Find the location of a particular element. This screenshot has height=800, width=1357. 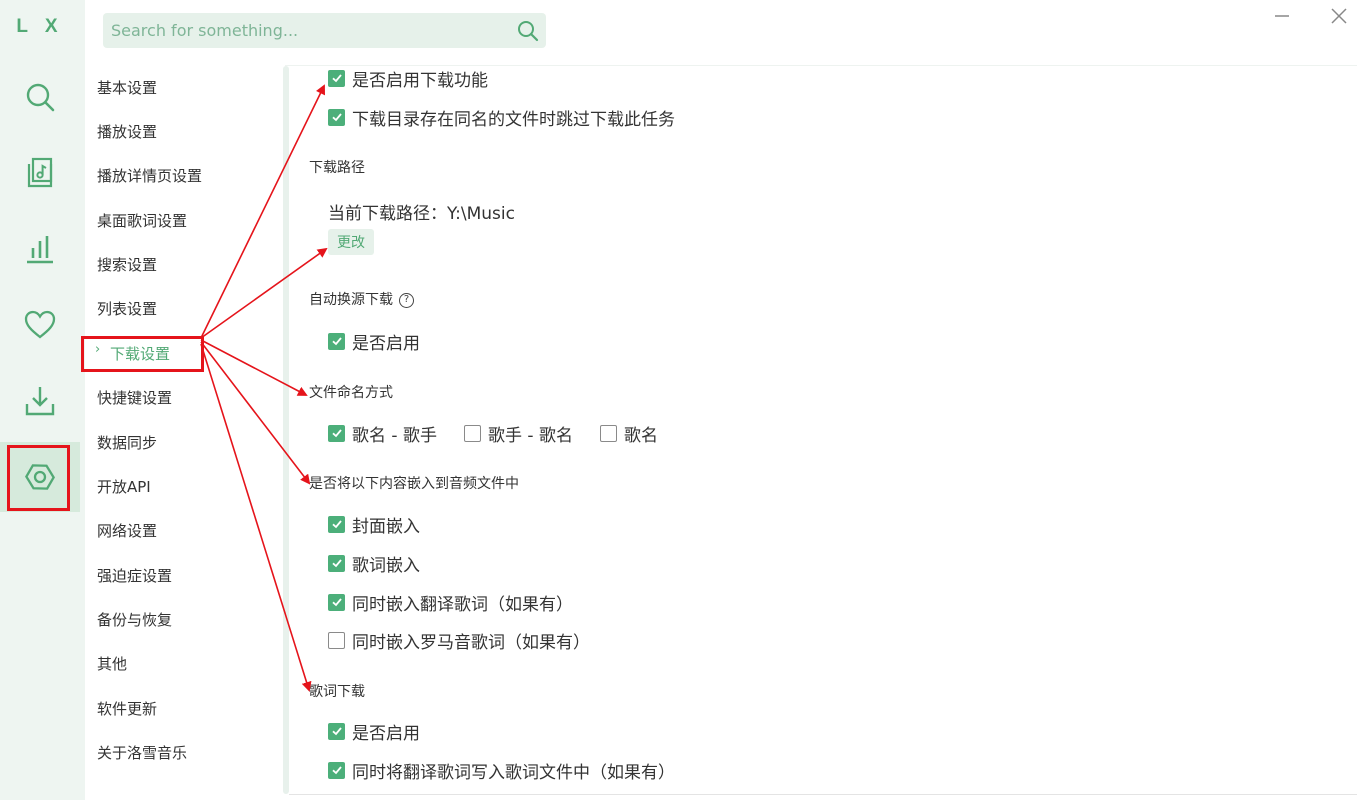

section-title-text: 自动换源下载 is located at coordinates (351, 300).